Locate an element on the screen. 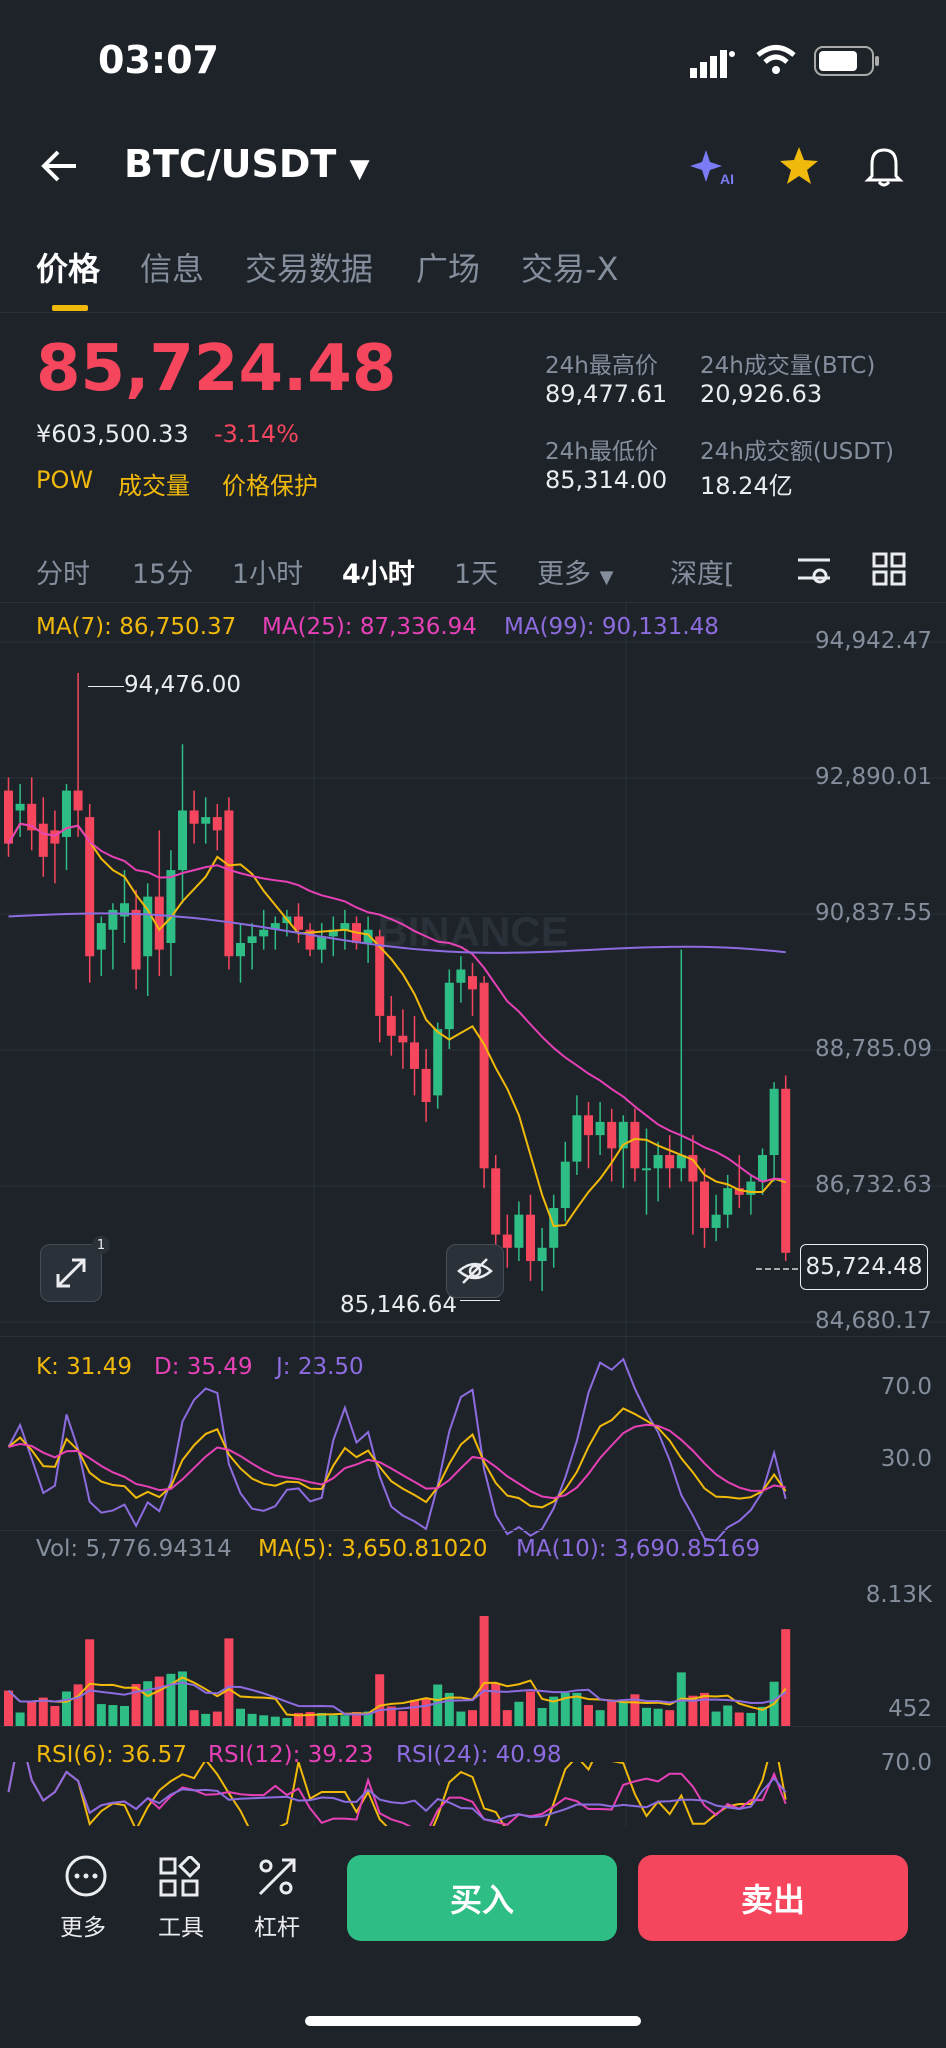 The height and width of the screenshot is (2048, 946). signal-icon is located at coordinates (714, 65).